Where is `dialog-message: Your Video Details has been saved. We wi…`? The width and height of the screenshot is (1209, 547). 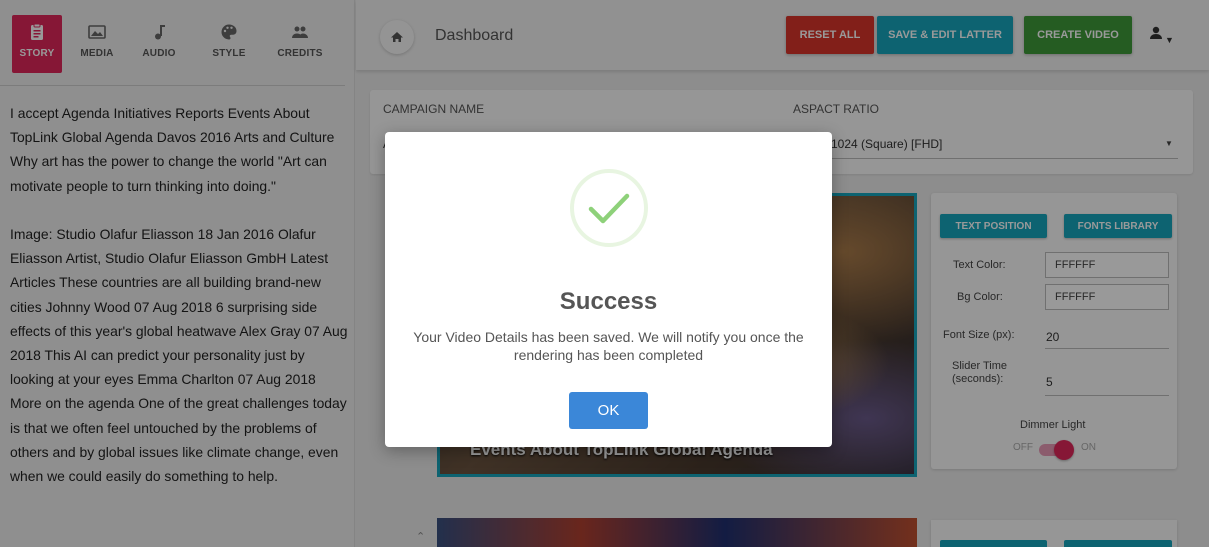 dialog-message: Your Video Details has been saved. We wi… is located at coordinates (608, 346).